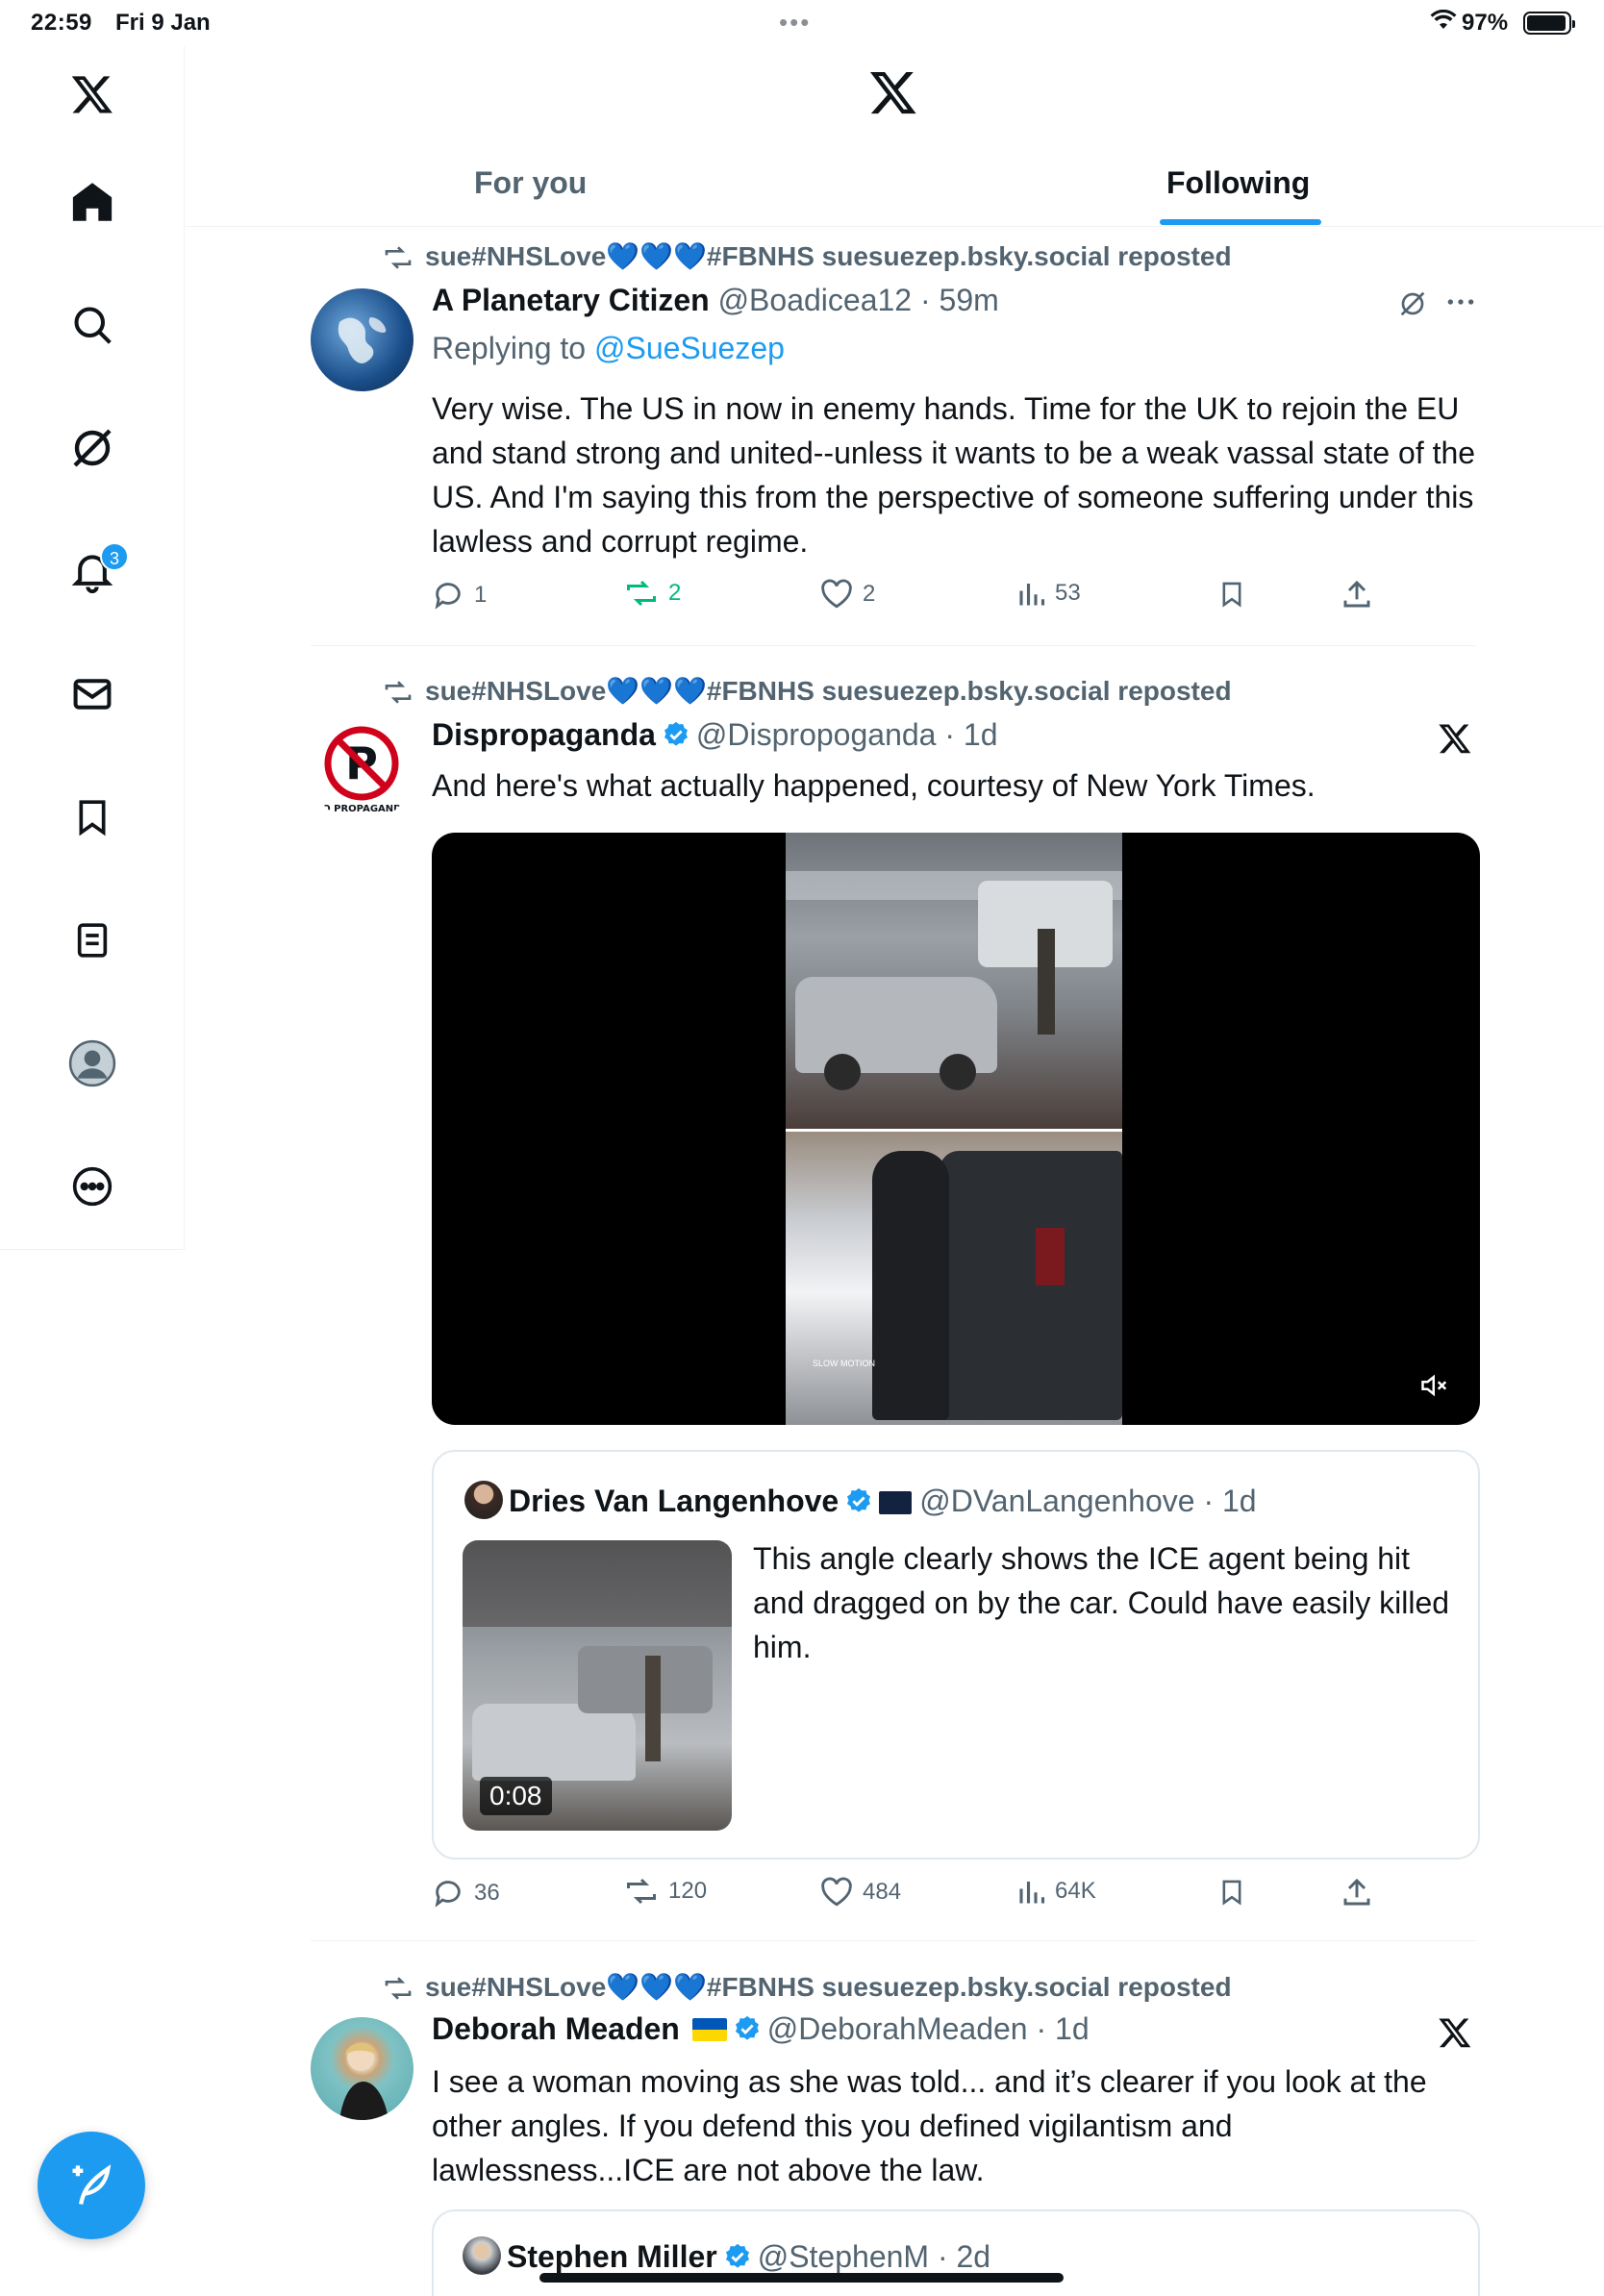  Describe the element at coordinates (597, 1685) in the screenshot. I see `quoted-video-thumbnail: 0:08` at that location.